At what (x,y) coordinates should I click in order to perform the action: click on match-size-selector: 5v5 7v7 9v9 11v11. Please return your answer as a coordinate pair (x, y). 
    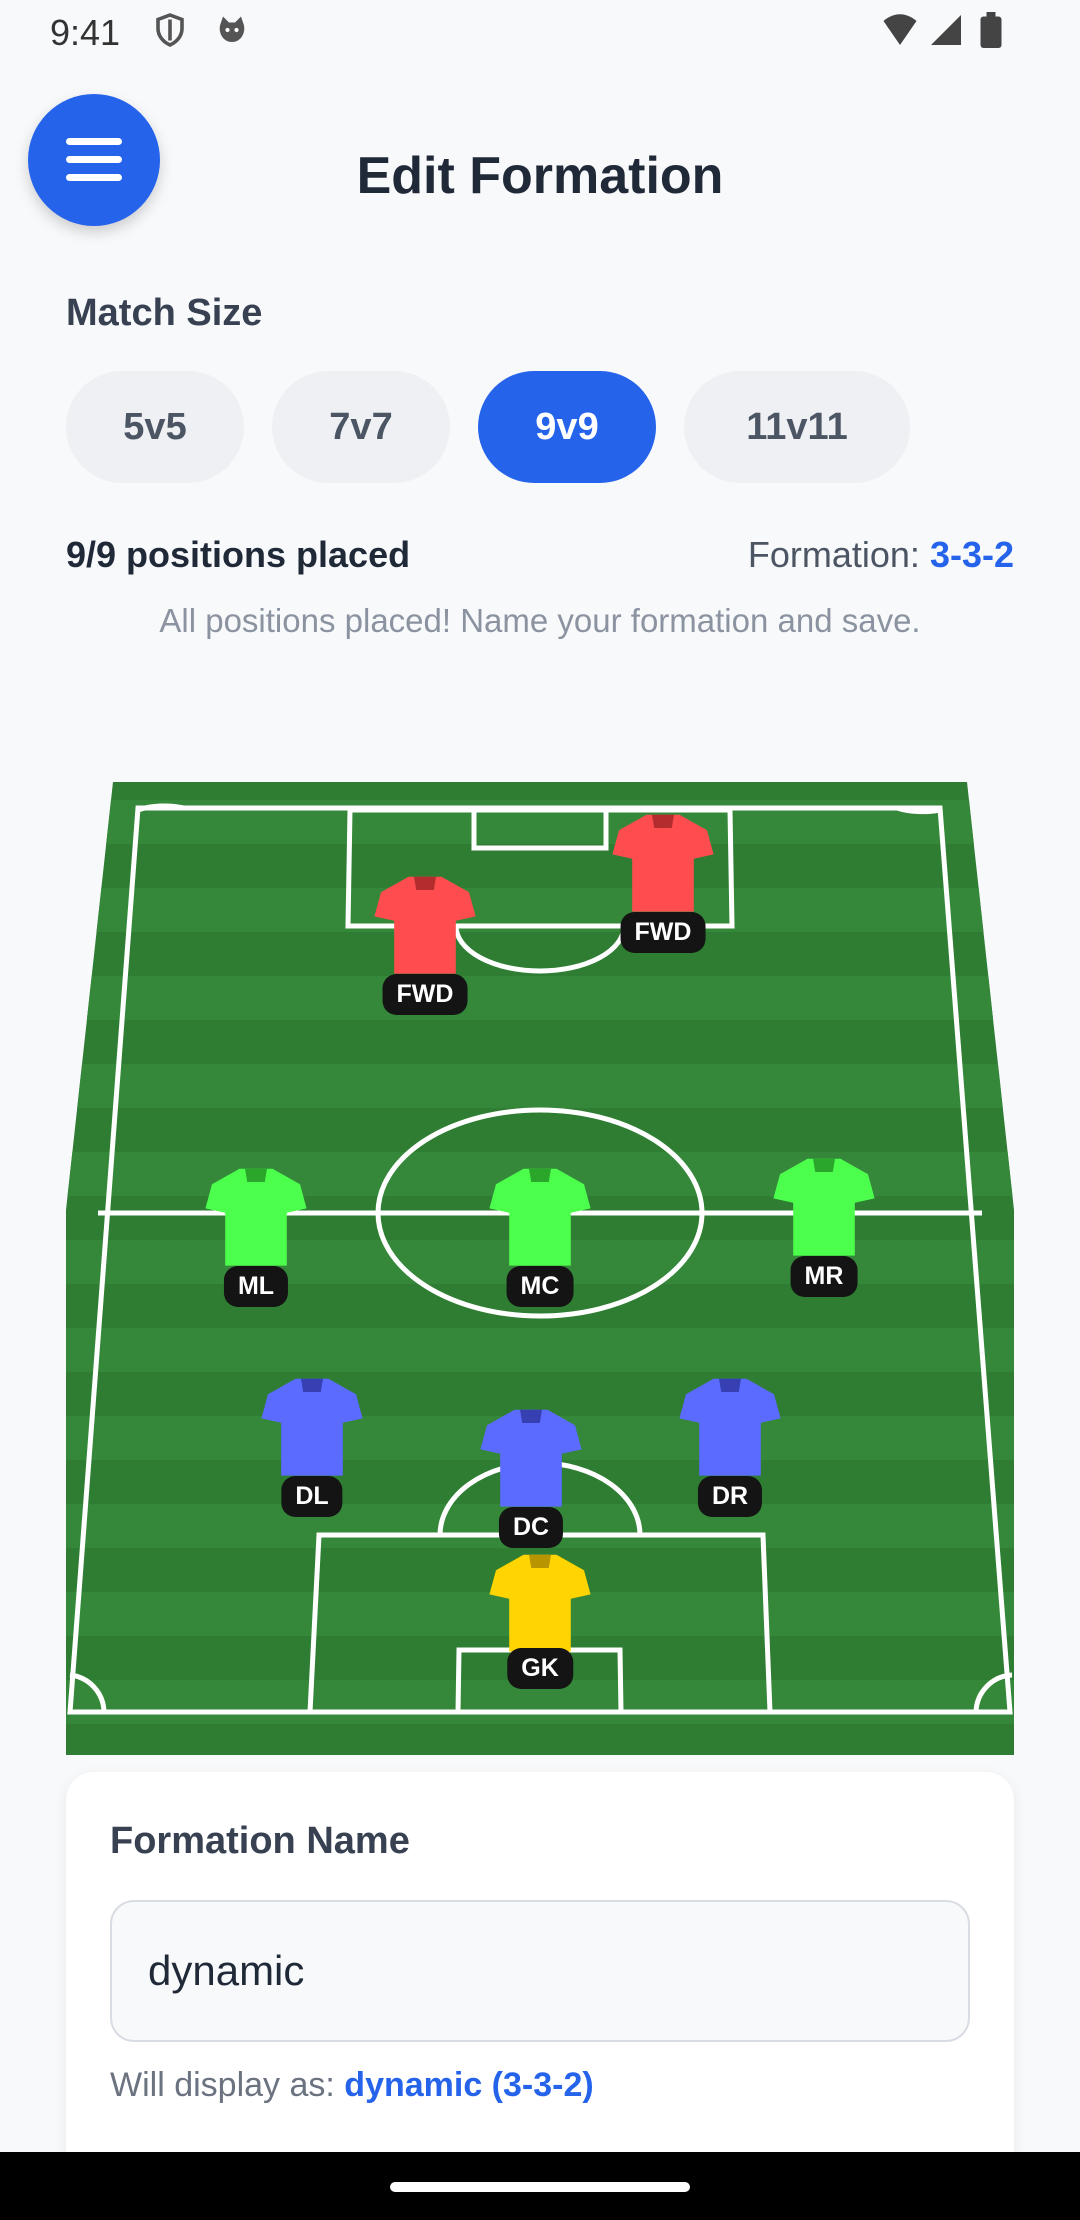
    Looking at the image, I should click on (488, 427).